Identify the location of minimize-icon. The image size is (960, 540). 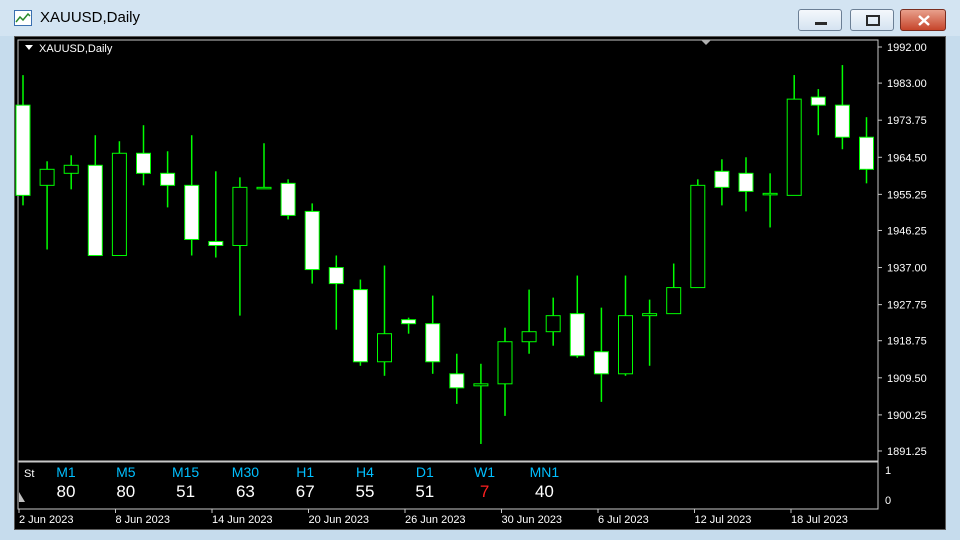
(821, 23).